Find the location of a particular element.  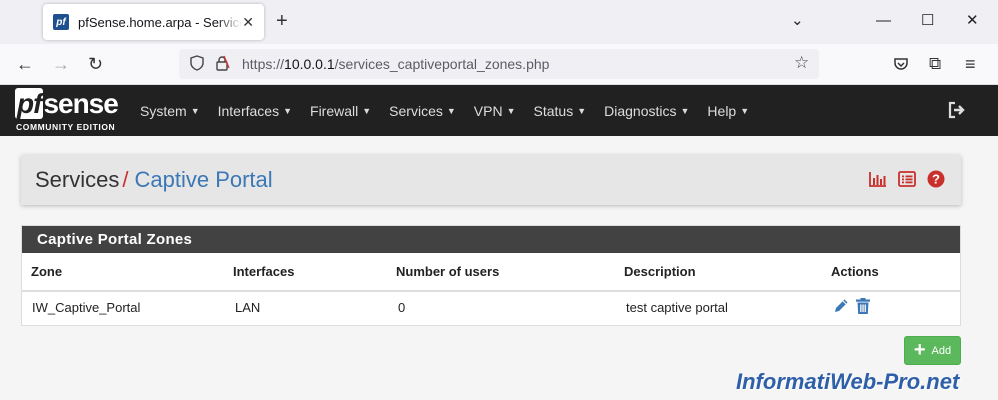

help-icon: ? is located at coordinates (936, 179).